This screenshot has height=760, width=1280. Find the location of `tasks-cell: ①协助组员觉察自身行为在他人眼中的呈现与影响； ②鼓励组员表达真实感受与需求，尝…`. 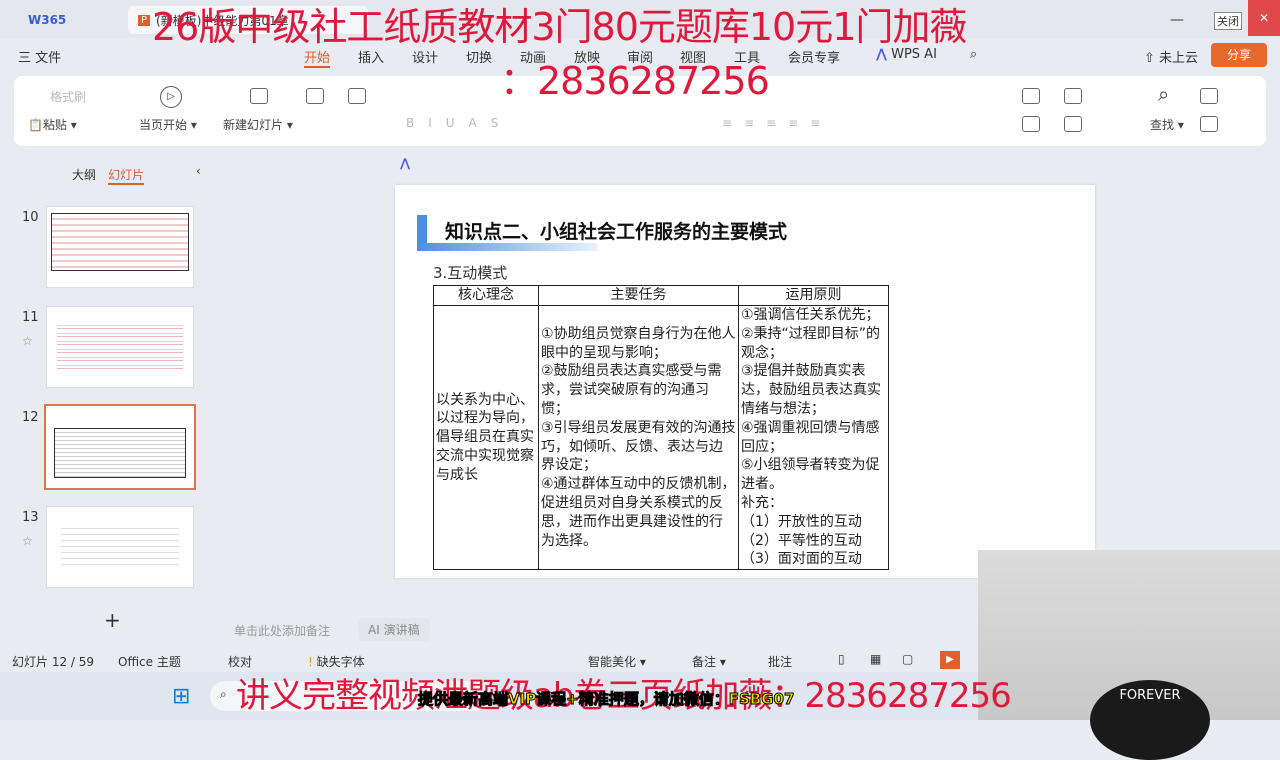

tasks-cell: ①协助组员觉察自身行为在他人眼中的呈现与影响； ②鼓励组员表达真实感受与需求，尝… is located at coordinates (638, 437).